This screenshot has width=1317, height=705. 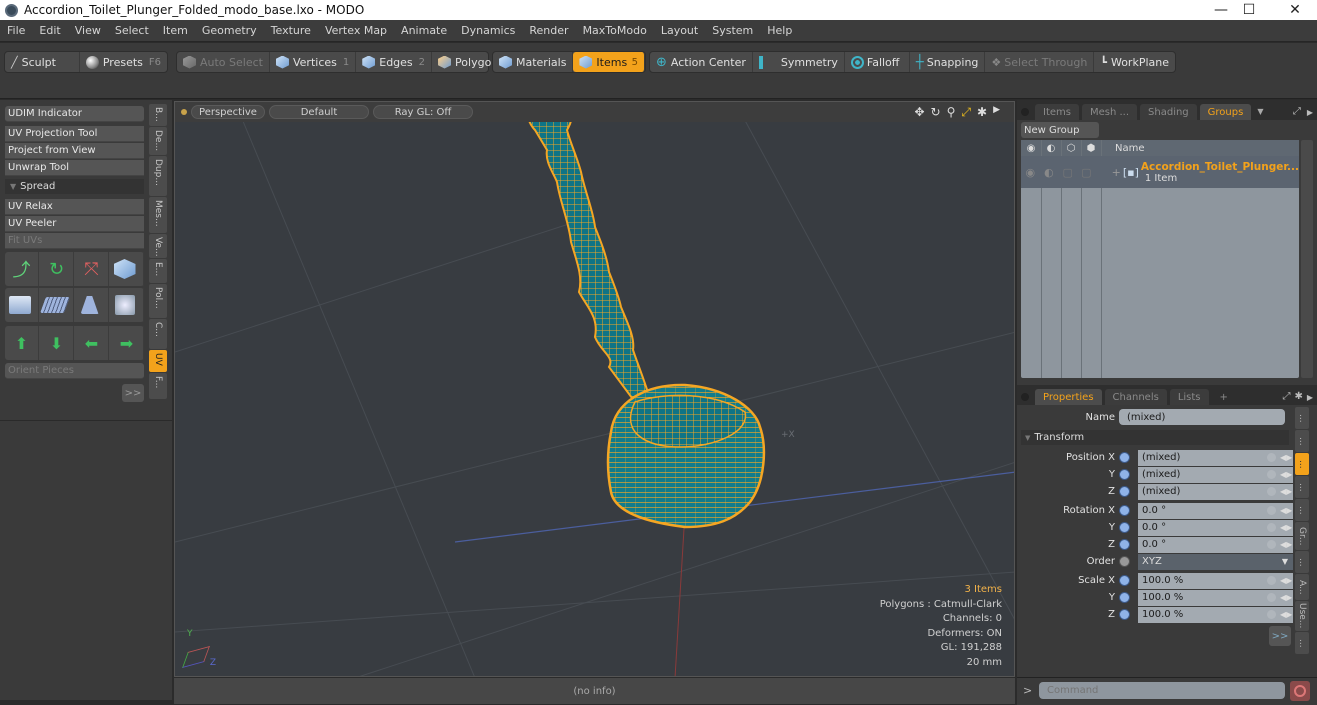 What do you see at coordinates (223, 62) in the screenshot?
I see `auto-select-button: Auto Select` at bounding box center [223, 62].